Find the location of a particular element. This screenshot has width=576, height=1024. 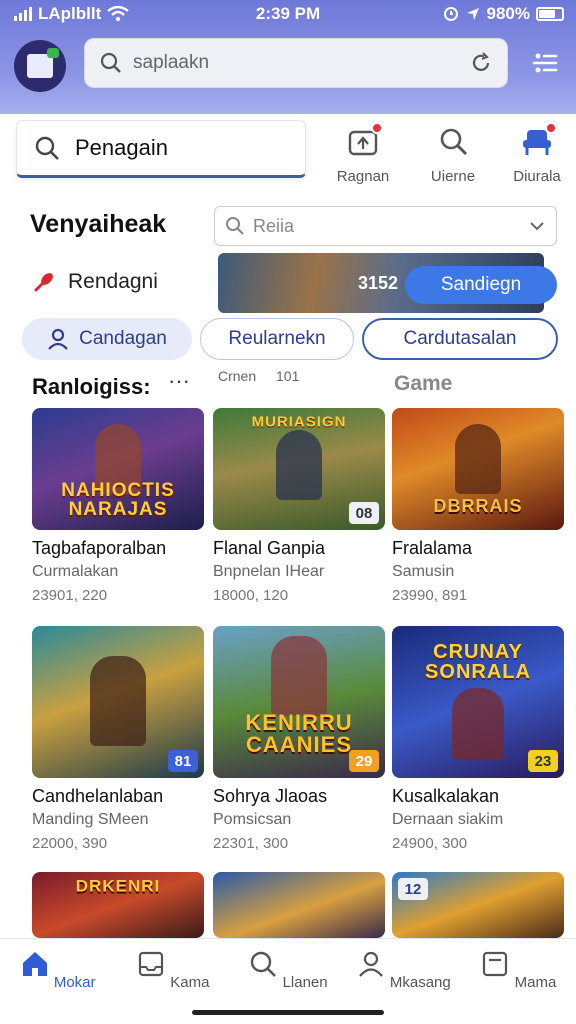

game-card is located at coordinates (299, 905).